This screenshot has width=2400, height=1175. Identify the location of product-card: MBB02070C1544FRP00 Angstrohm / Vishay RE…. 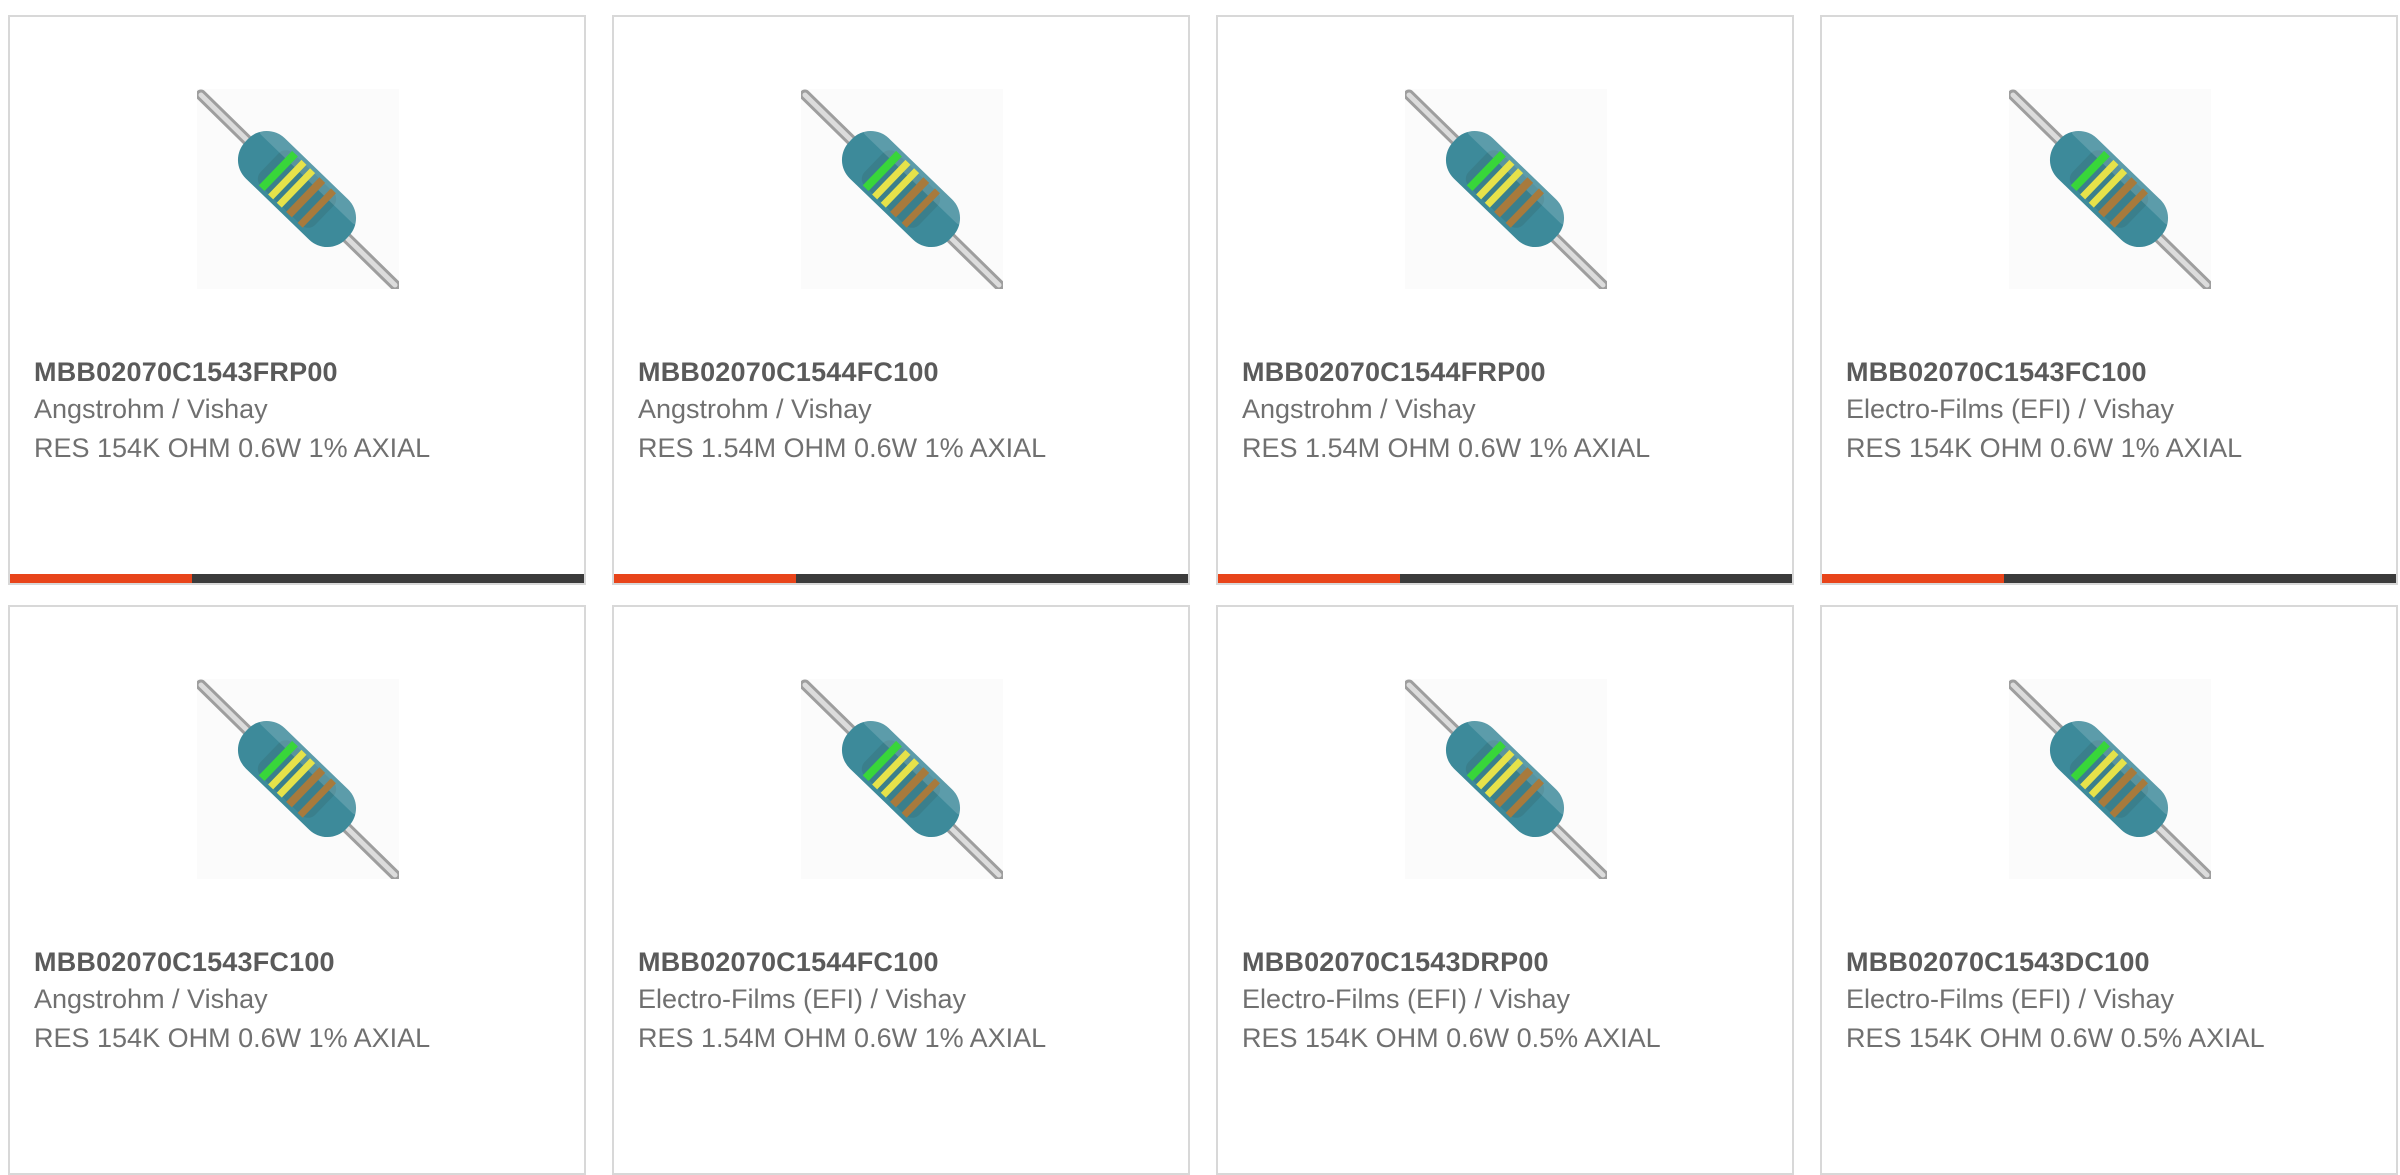
(1505, 300).